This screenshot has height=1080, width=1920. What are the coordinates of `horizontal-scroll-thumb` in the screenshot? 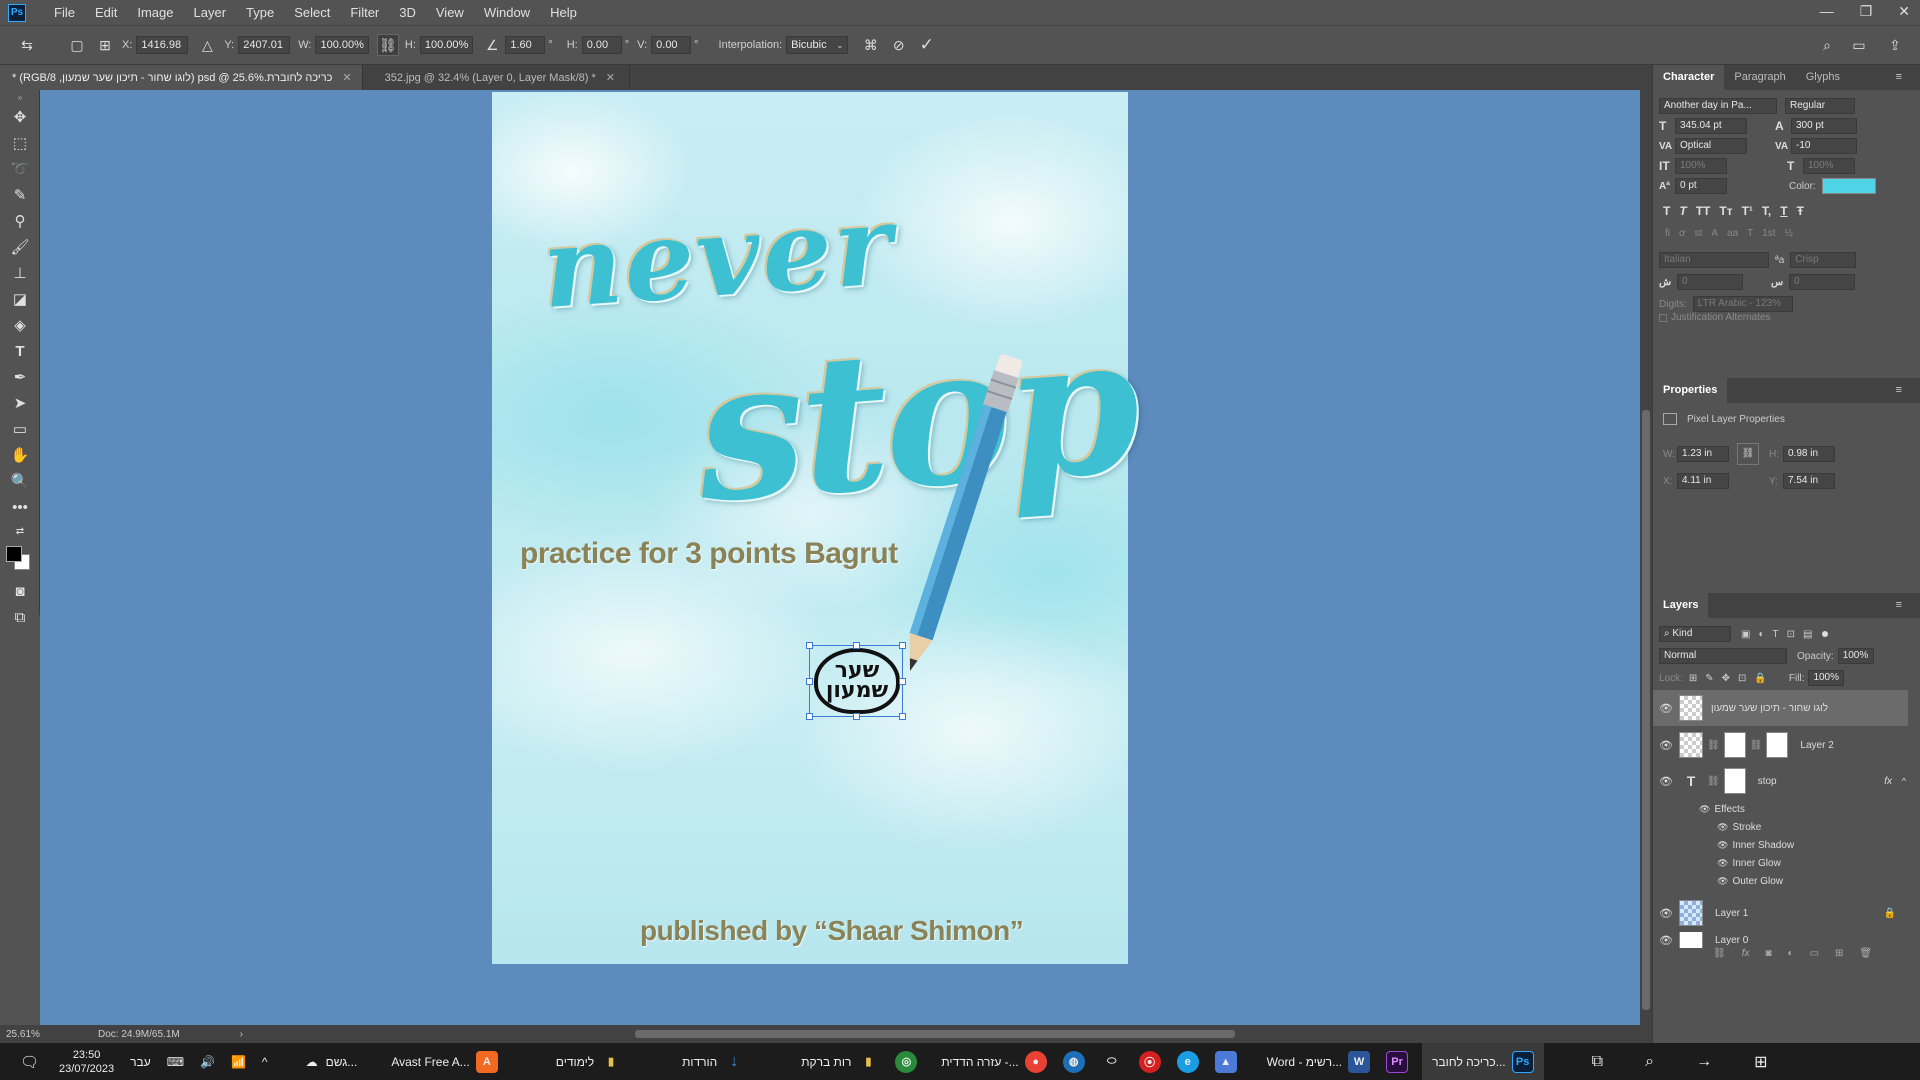 It's located at (935, 1034).